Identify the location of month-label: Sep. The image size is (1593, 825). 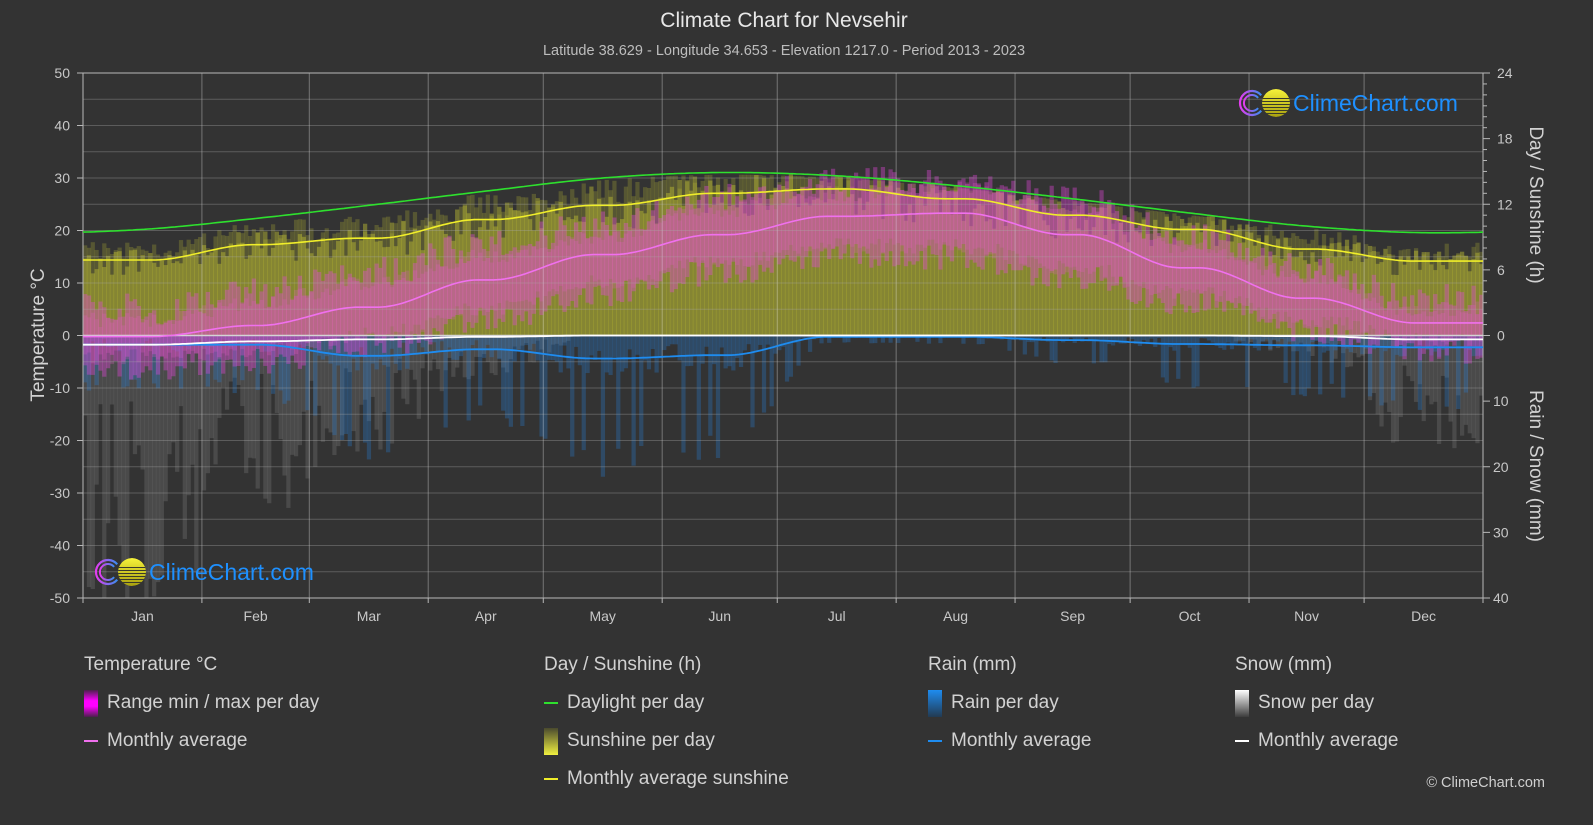
(1072, 616).